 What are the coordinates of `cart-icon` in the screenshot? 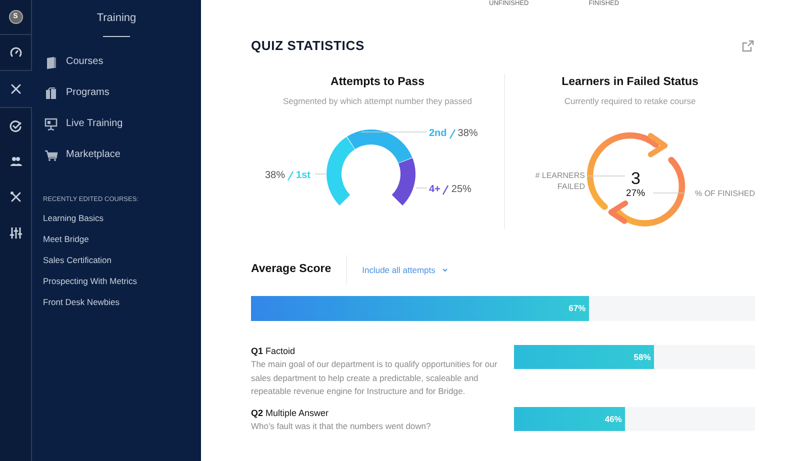 It's located at (51, 155).